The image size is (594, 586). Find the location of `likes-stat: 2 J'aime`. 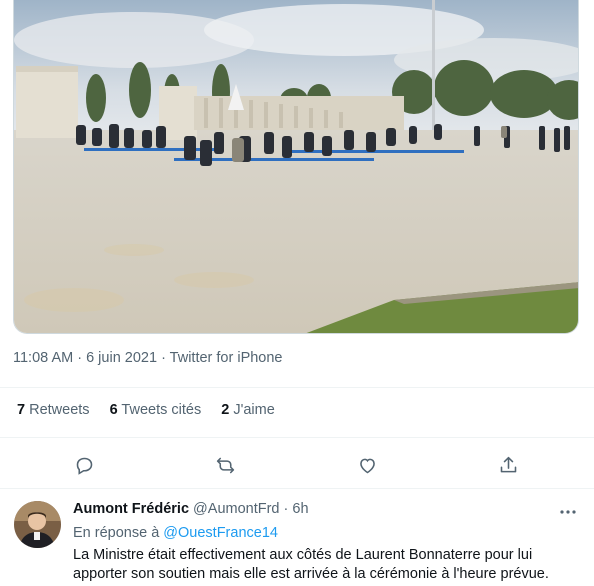

likes-stat: 2 J'aime is located at coordinates (248, 410).